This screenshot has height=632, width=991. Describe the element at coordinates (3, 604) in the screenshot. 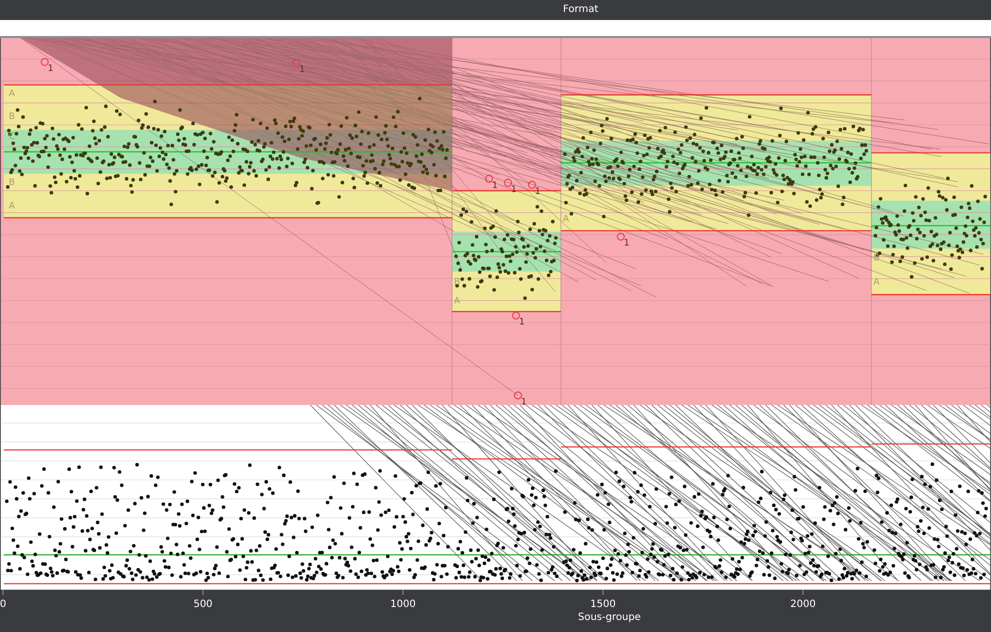

I see `axis-tick-label: 0` at that location.